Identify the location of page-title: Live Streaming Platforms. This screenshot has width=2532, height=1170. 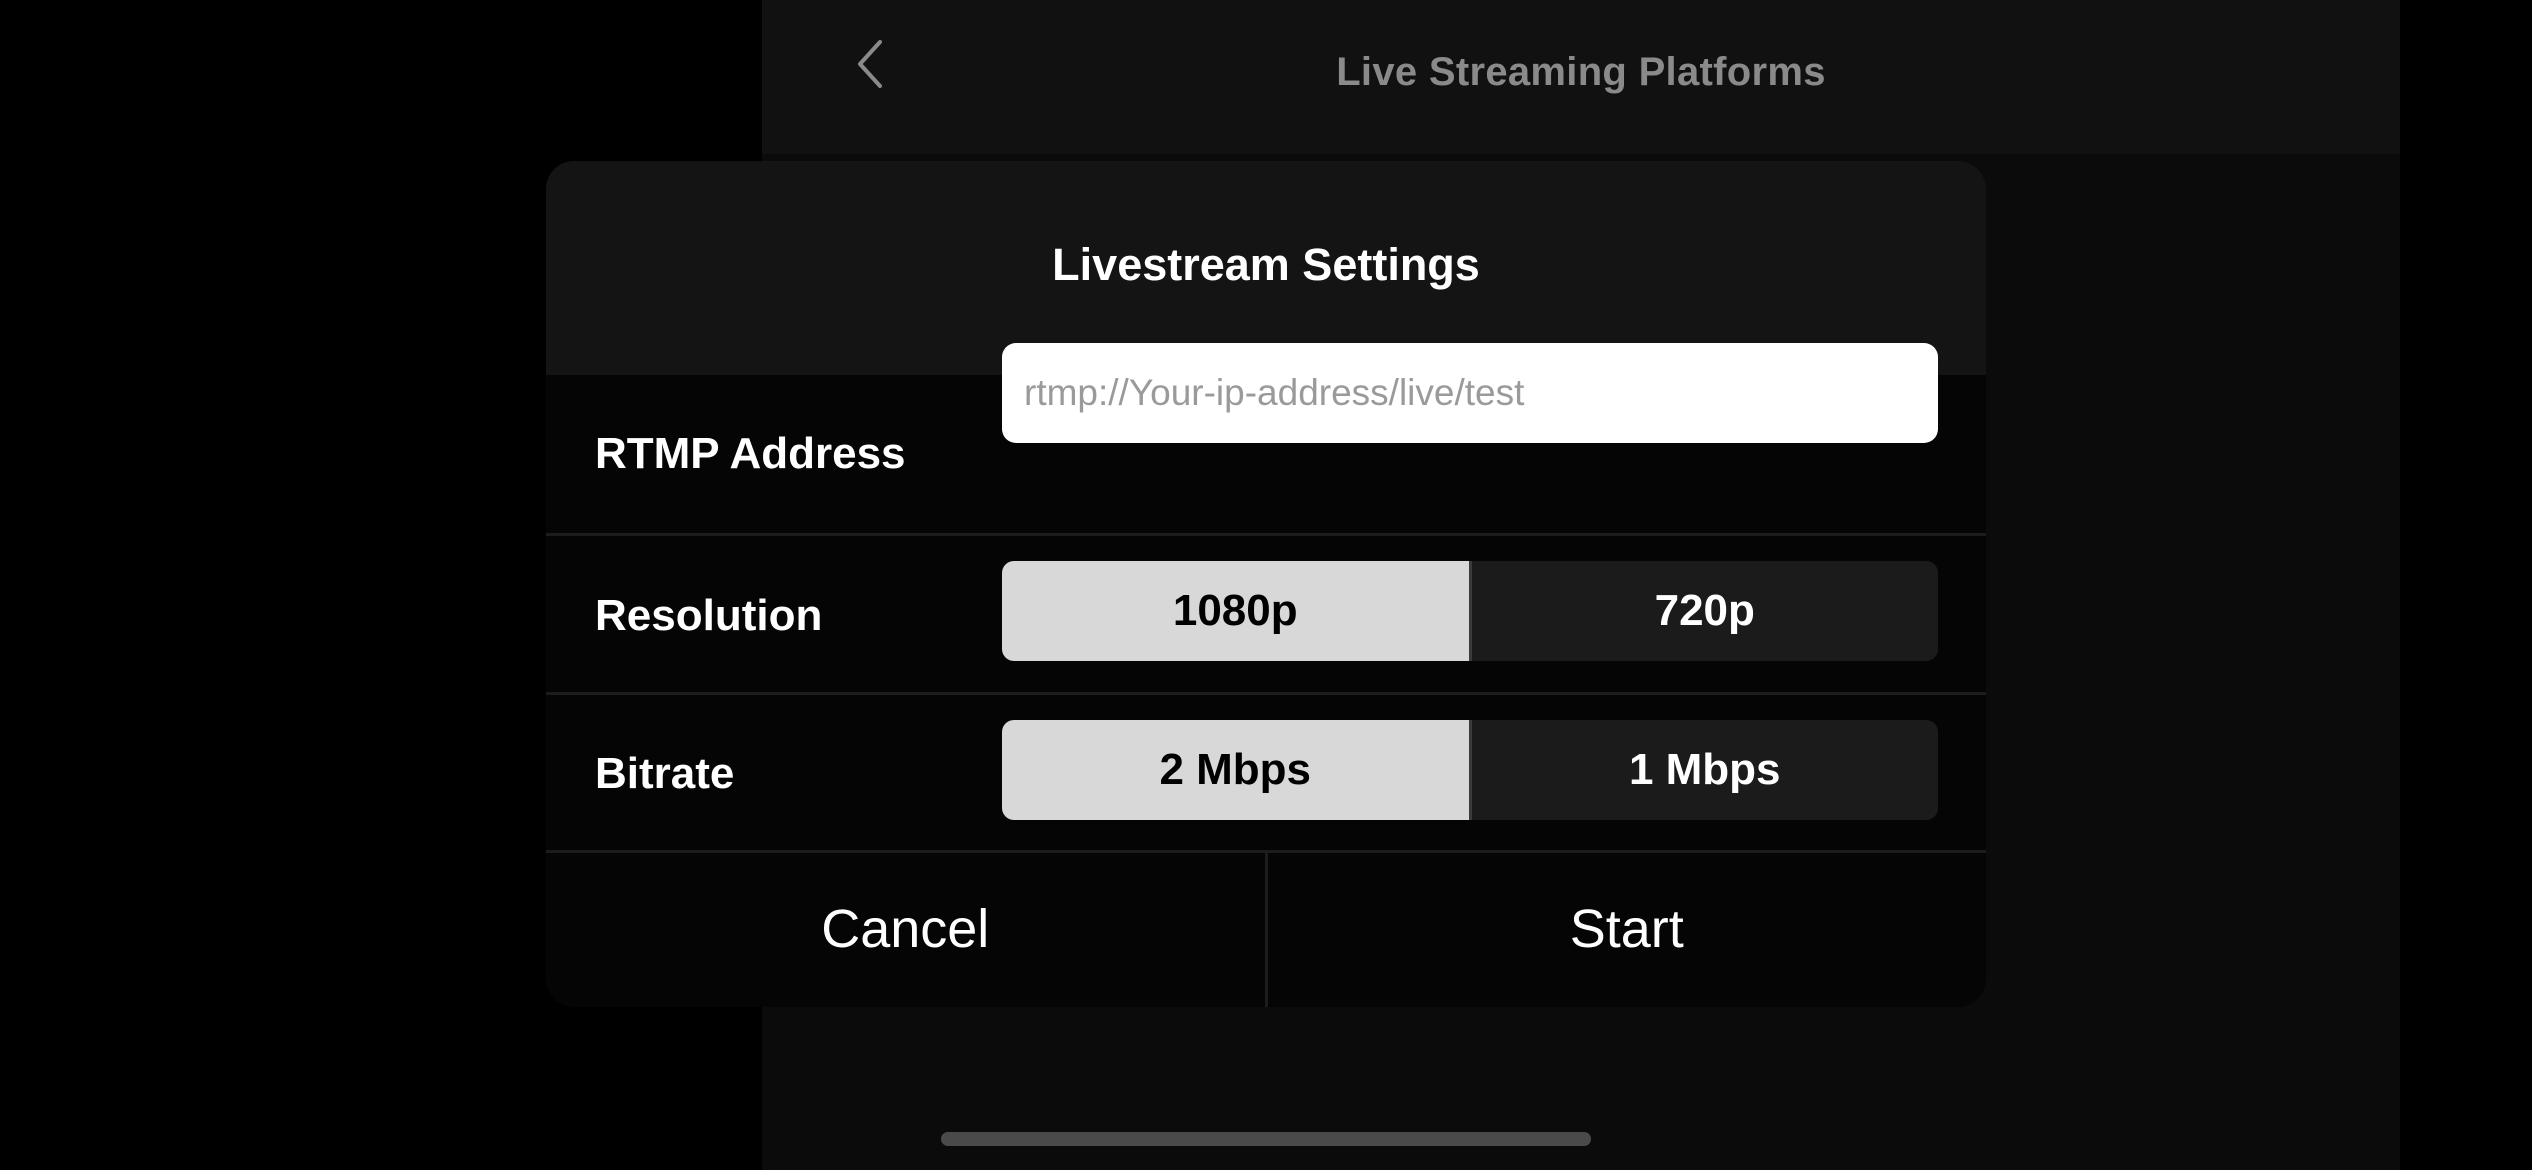
(1581, 72).